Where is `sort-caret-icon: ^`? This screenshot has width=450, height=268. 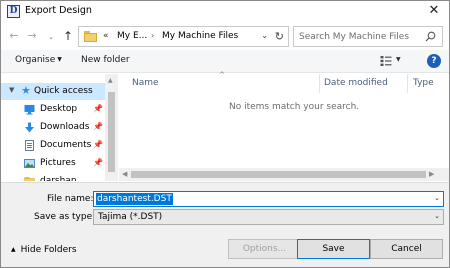
sort-caret-icon: ^ is located at coordinates (222, 75).